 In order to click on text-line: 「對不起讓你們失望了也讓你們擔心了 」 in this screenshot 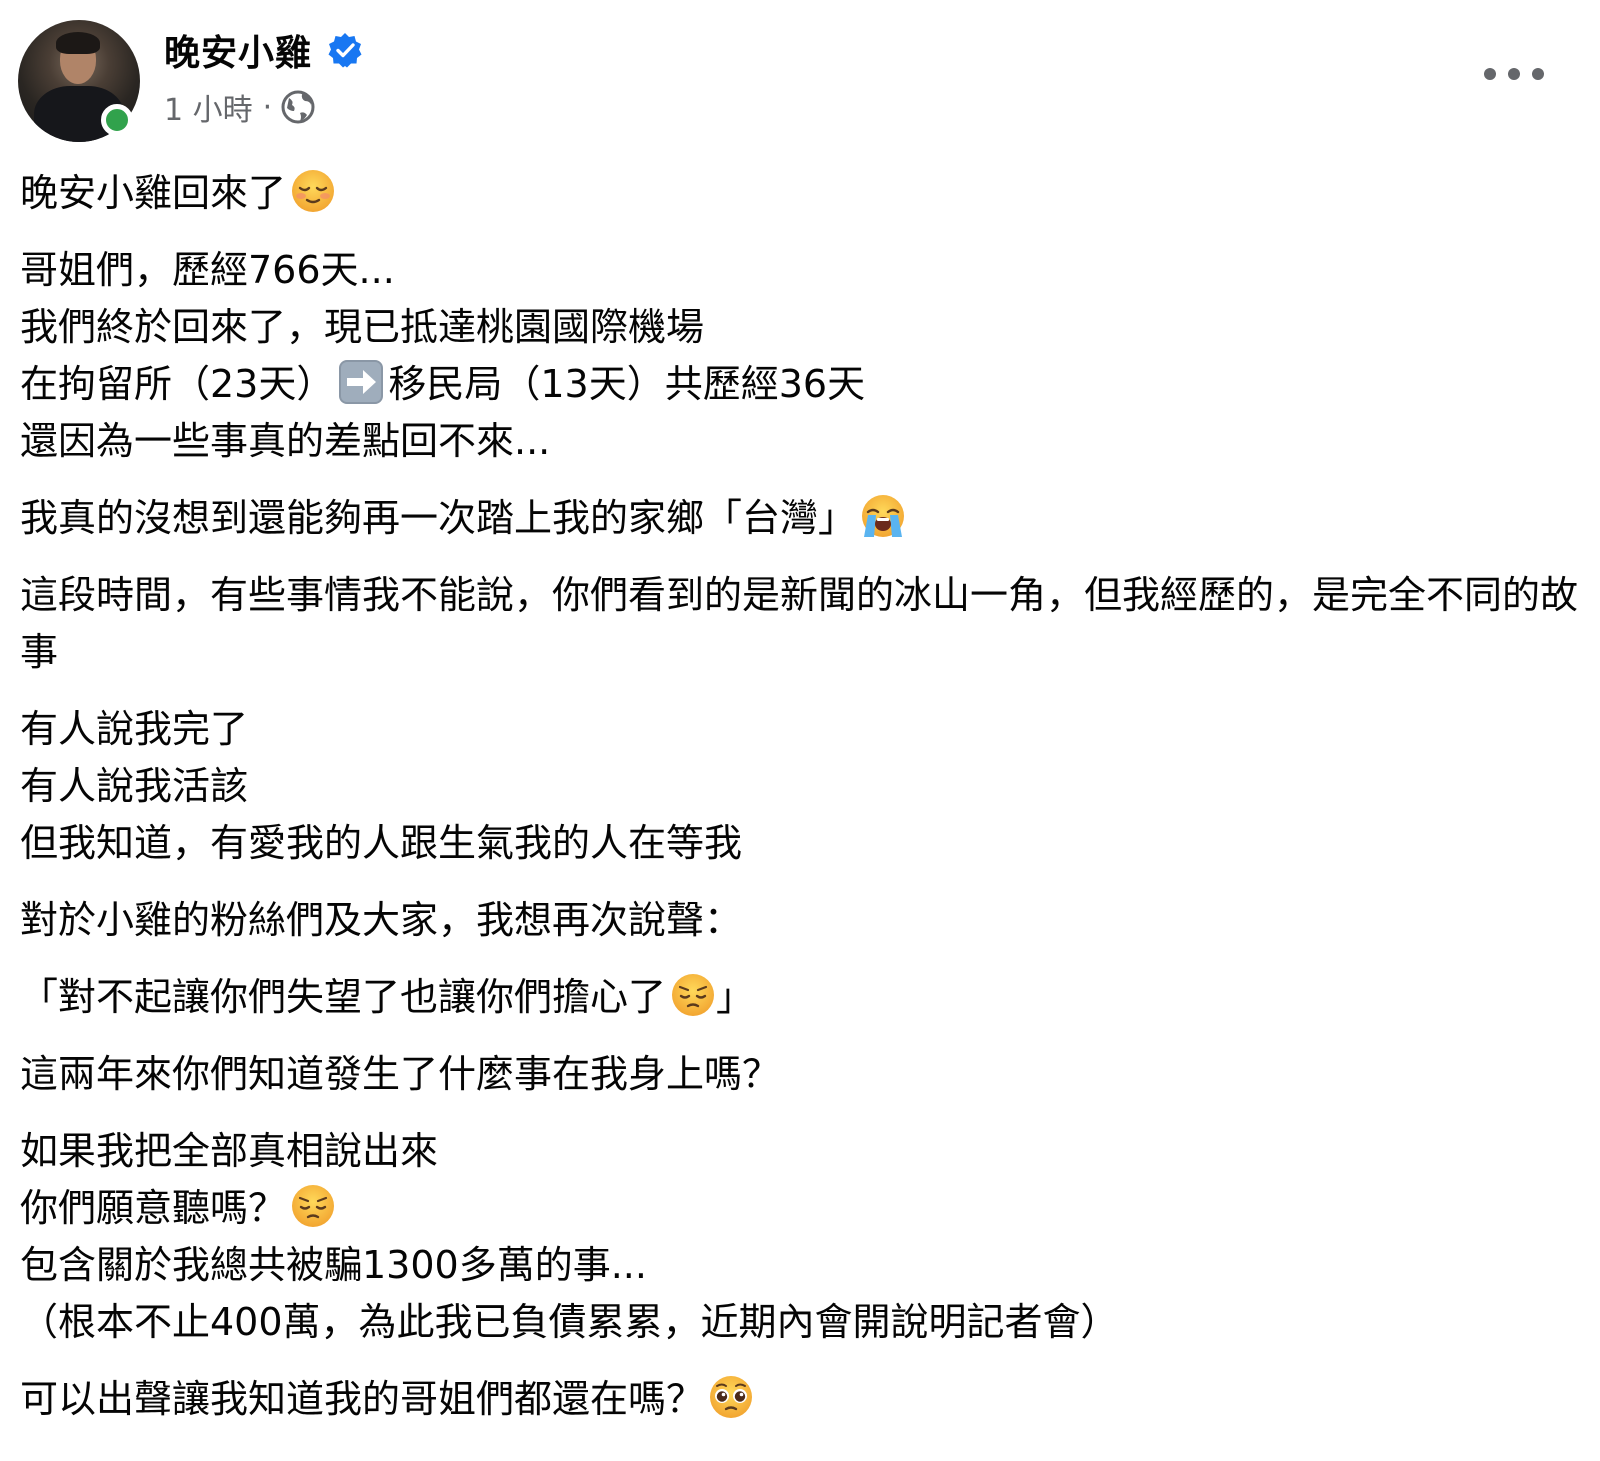, I will do `click(800, 997)`.